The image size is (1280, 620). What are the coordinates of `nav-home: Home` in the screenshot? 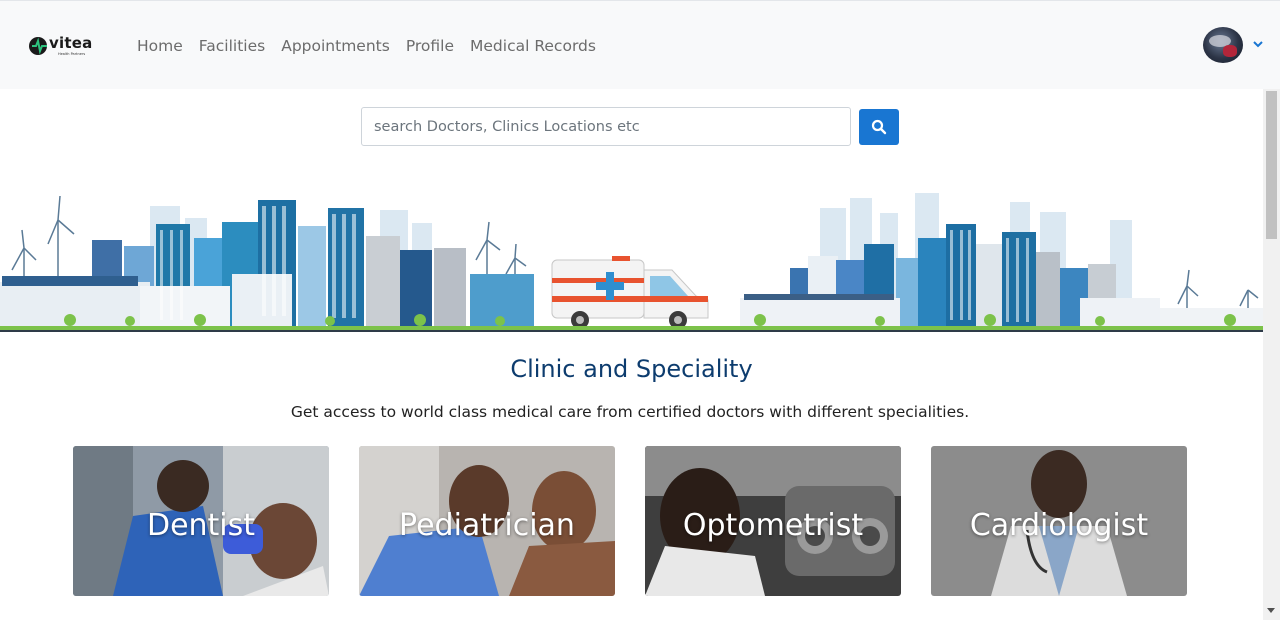 It's located at (160, 46).